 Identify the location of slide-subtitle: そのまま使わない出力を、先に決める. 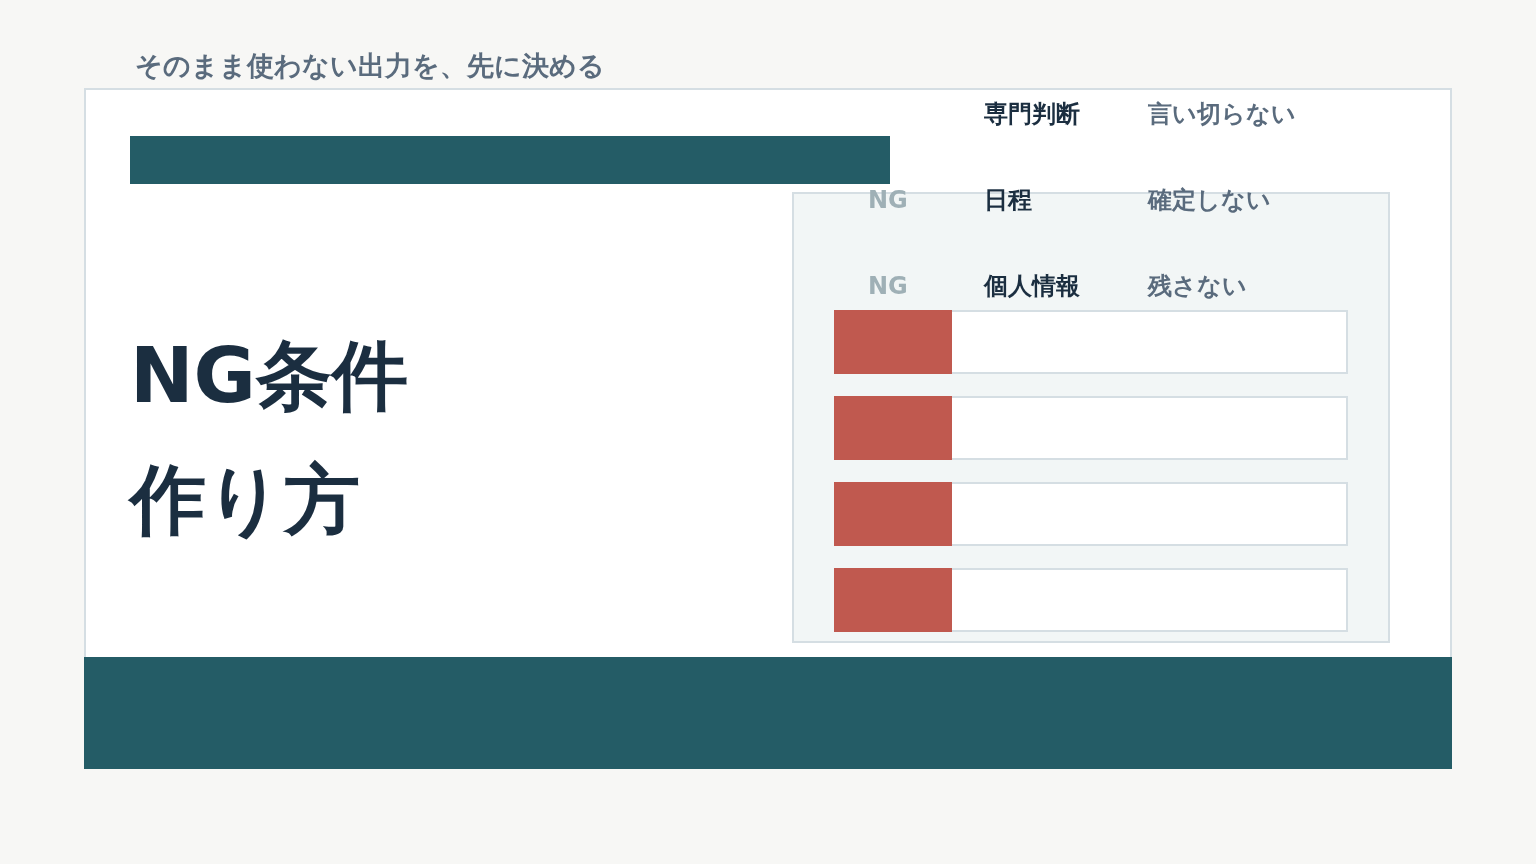
(370, 66).